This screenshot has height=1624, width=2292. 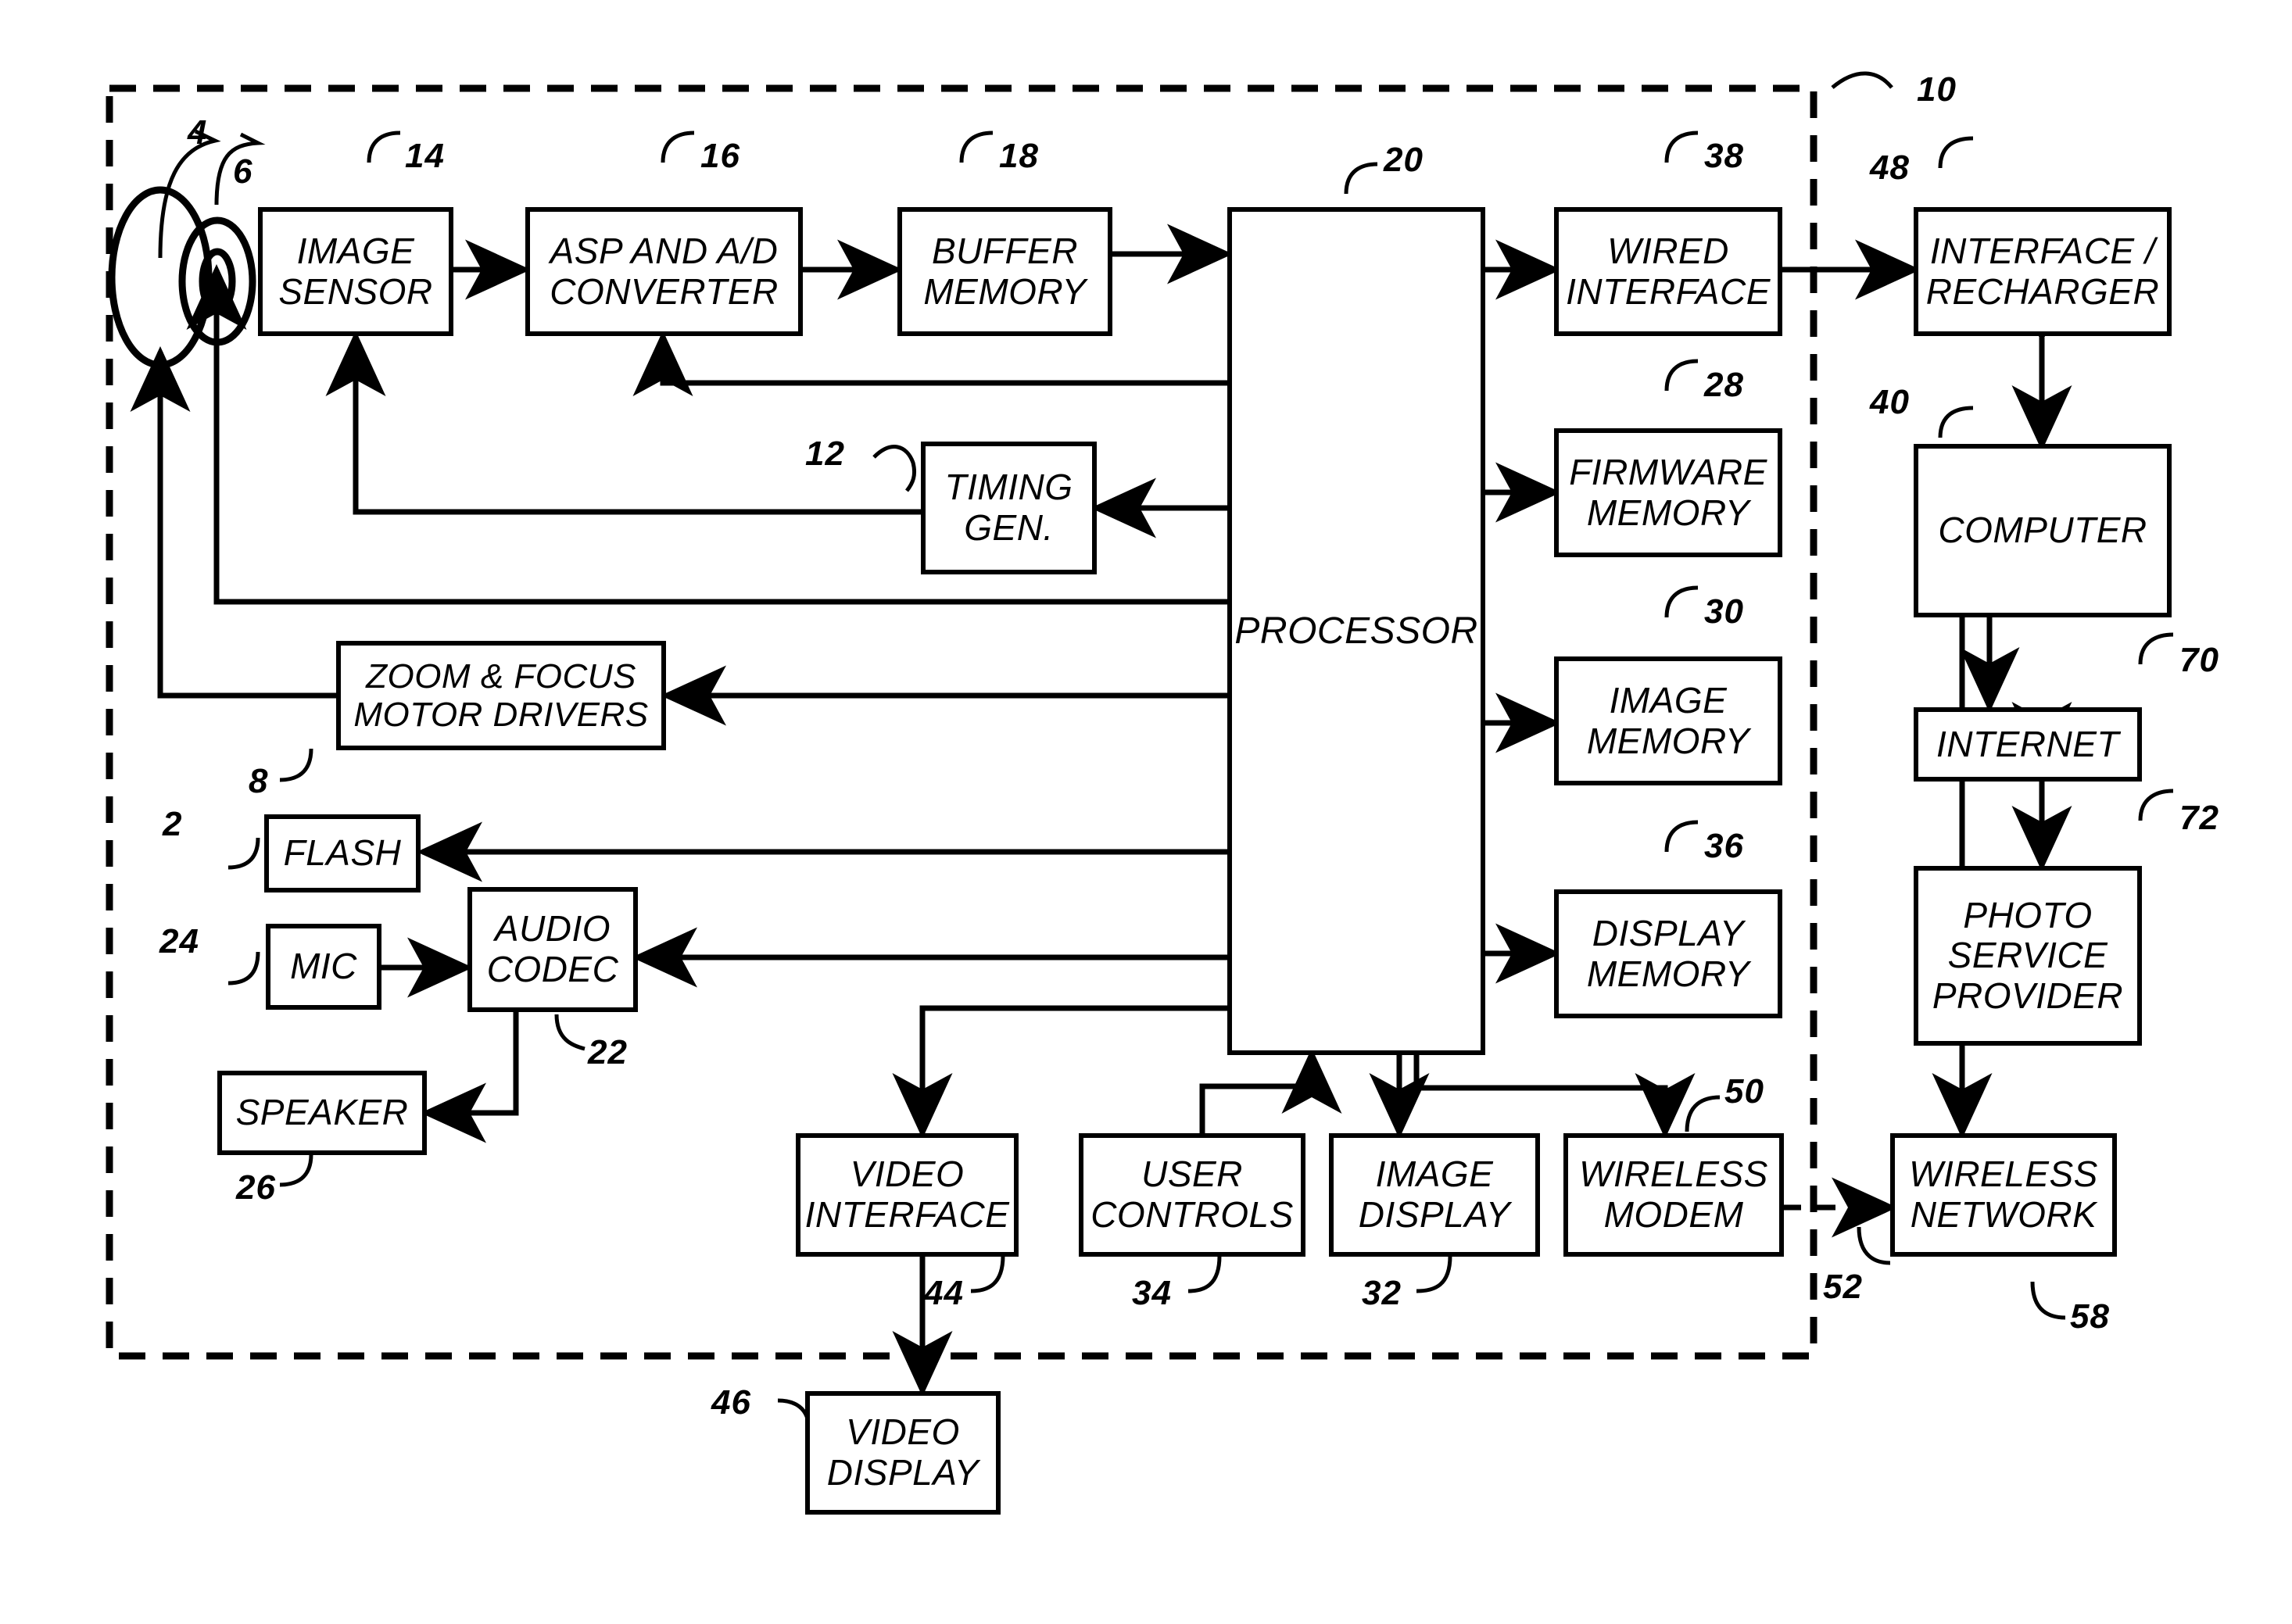 I want to click on block-label-line2: GEN., so click(x=1009, y=527).